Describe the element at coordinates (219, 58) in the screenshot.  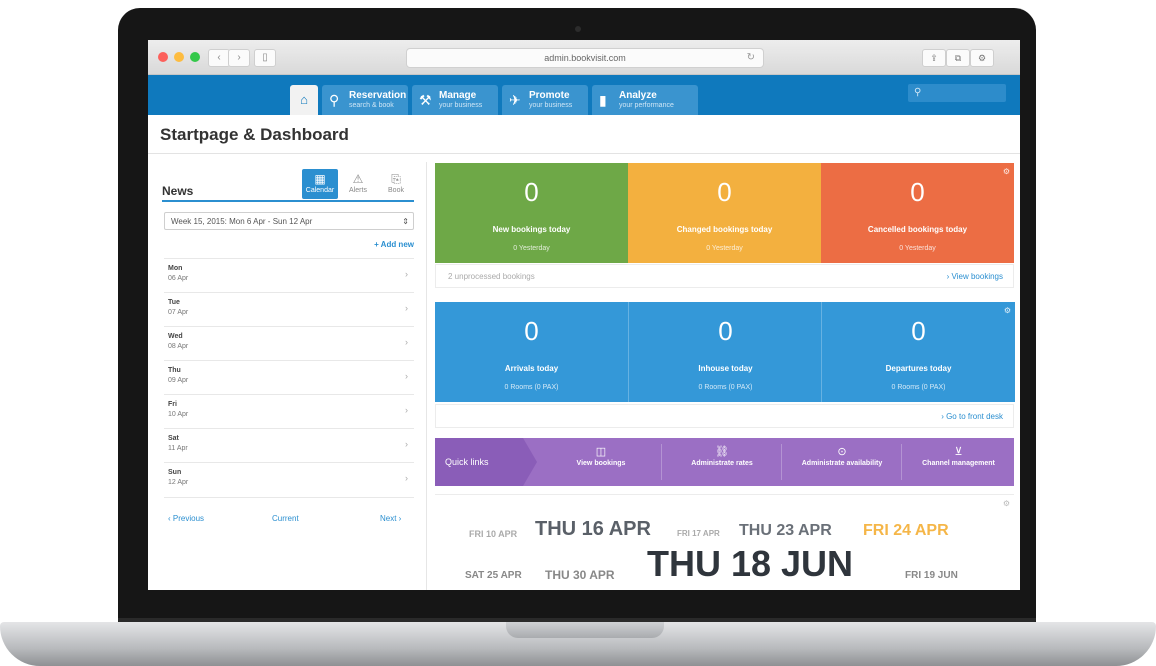
I see `back-button: ‹` at that location.